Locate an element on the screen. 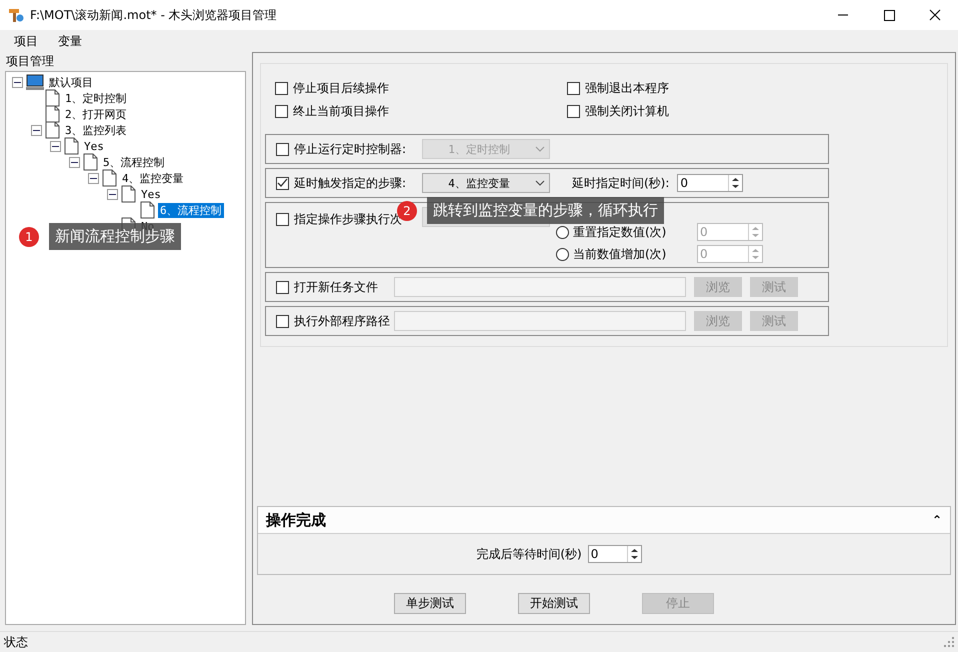 The height and width of the screenshot is (652, 958). resize-grip-icon is located at coordinates (949, 642).